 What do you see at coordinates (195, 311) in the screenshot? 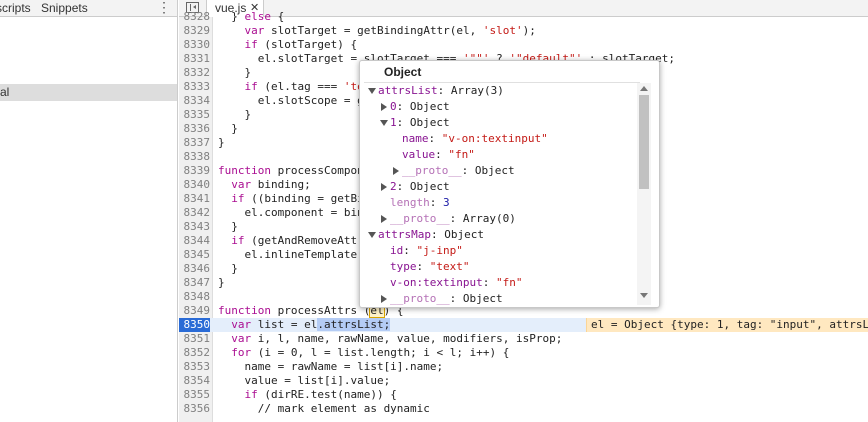
I see `line-number: 8349` at bounding box center [195, 311].